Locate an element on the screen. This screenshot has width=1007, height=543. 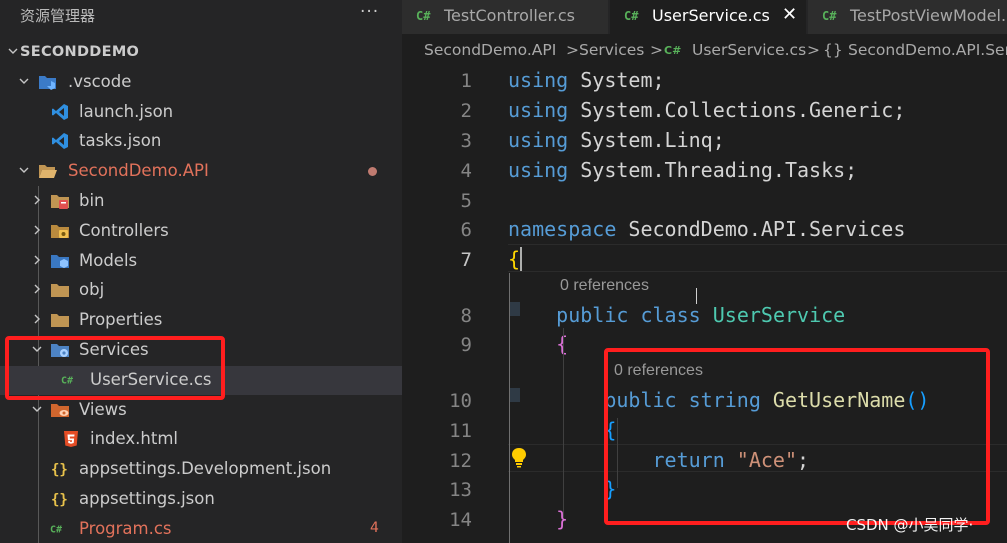
code-line: using System.Threading.Tasks; is located at coordinates (682, 170).